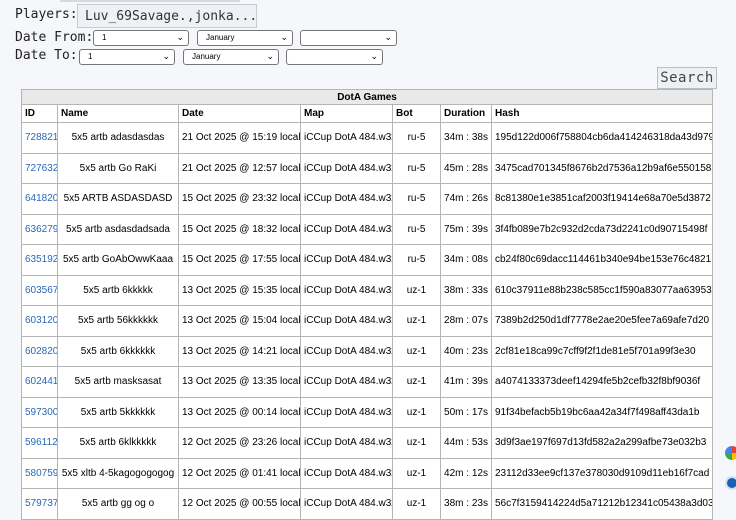 The height and width of the screenshot is (520, 736). What do you see at coordinates (239, 229) in the screenshot?
I see `game-date-cell: 15 Oct 2025 @ 18:32 local` at bounding box center [239, 229].